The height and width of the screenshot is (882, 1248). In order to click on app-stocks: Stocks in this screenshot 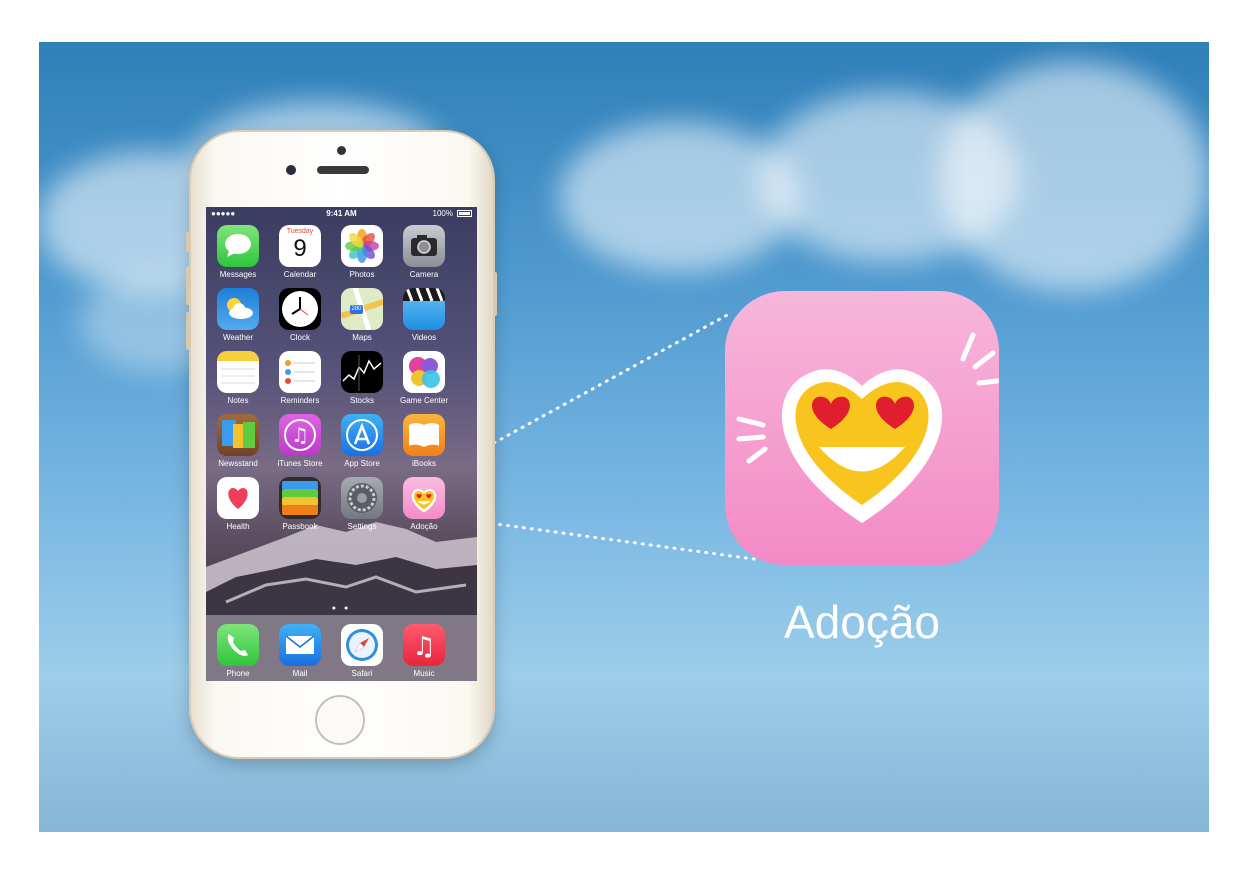, I will do `click(362, 382)`.